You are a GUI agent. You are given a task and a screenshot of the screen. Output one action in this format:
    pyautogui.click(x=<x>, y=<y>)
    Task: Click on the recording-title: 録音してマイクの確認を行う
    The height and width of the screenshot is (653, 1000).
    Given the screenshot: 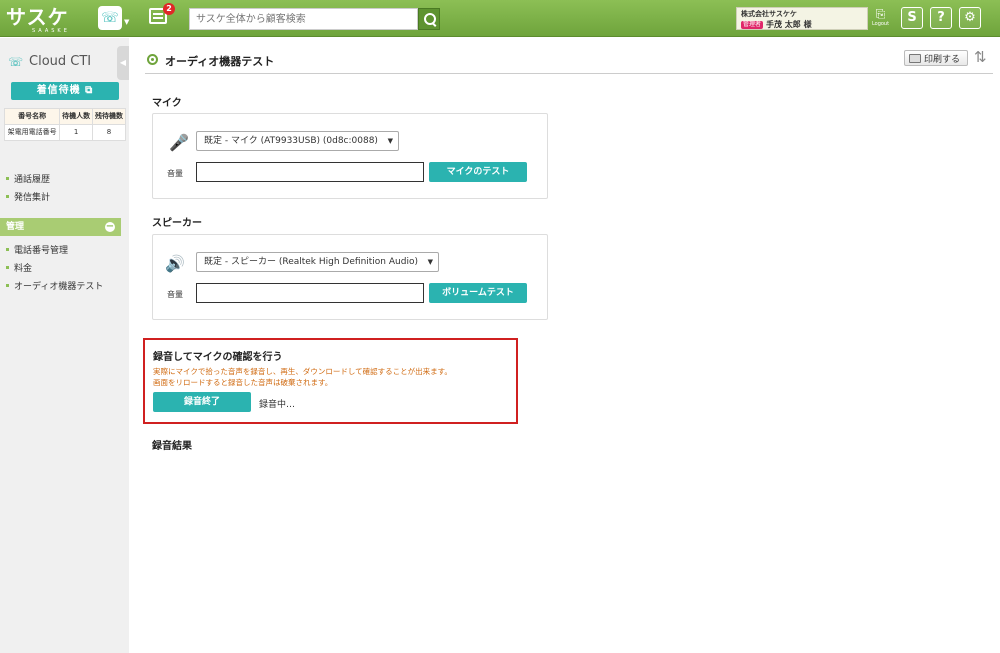 What is the action you would take?
    pyautogui.click(x=218, y=357)
    